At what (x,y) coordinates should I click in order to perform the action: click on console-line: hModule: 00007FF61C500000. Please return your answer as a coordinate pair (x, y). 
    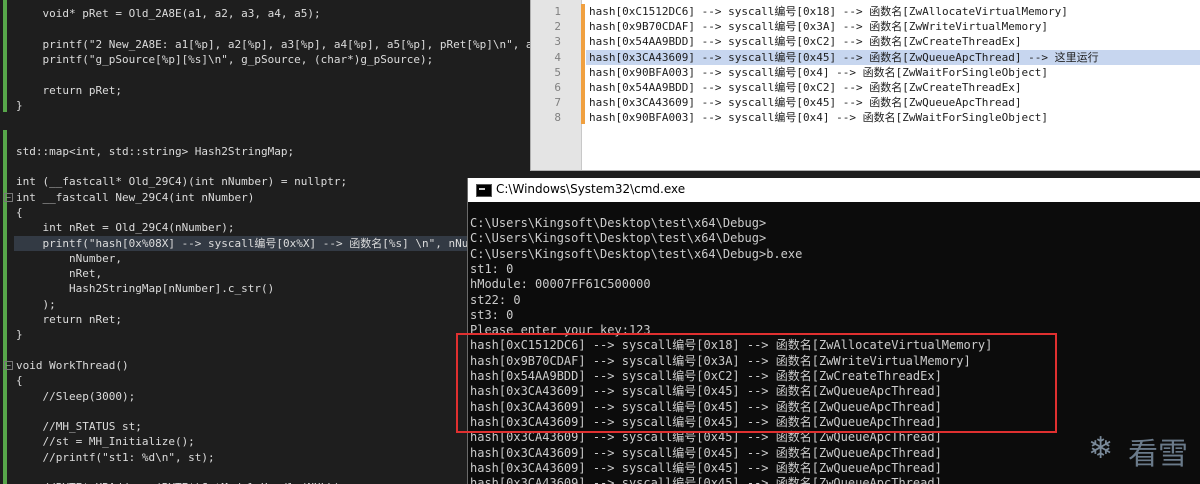
    Looking at the image, I should click on (560, 284).